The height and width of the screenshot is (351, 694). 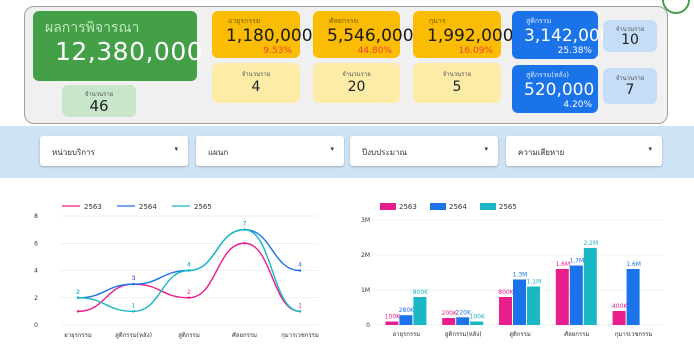 What do you see at coordinates (203, 207) in the screenshot?
I see `legend-label: 2565` at bounding box center [203, 207].